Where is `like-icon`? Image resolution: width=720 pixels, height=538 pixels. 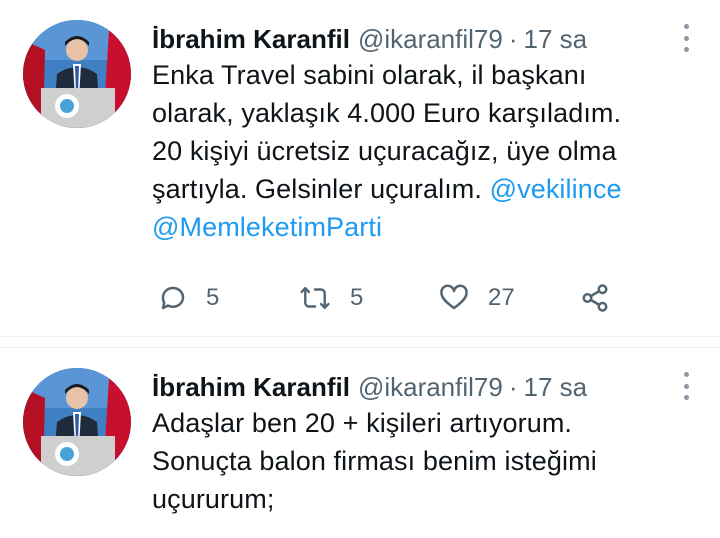 like-icon is located at coordinates (454, 297).